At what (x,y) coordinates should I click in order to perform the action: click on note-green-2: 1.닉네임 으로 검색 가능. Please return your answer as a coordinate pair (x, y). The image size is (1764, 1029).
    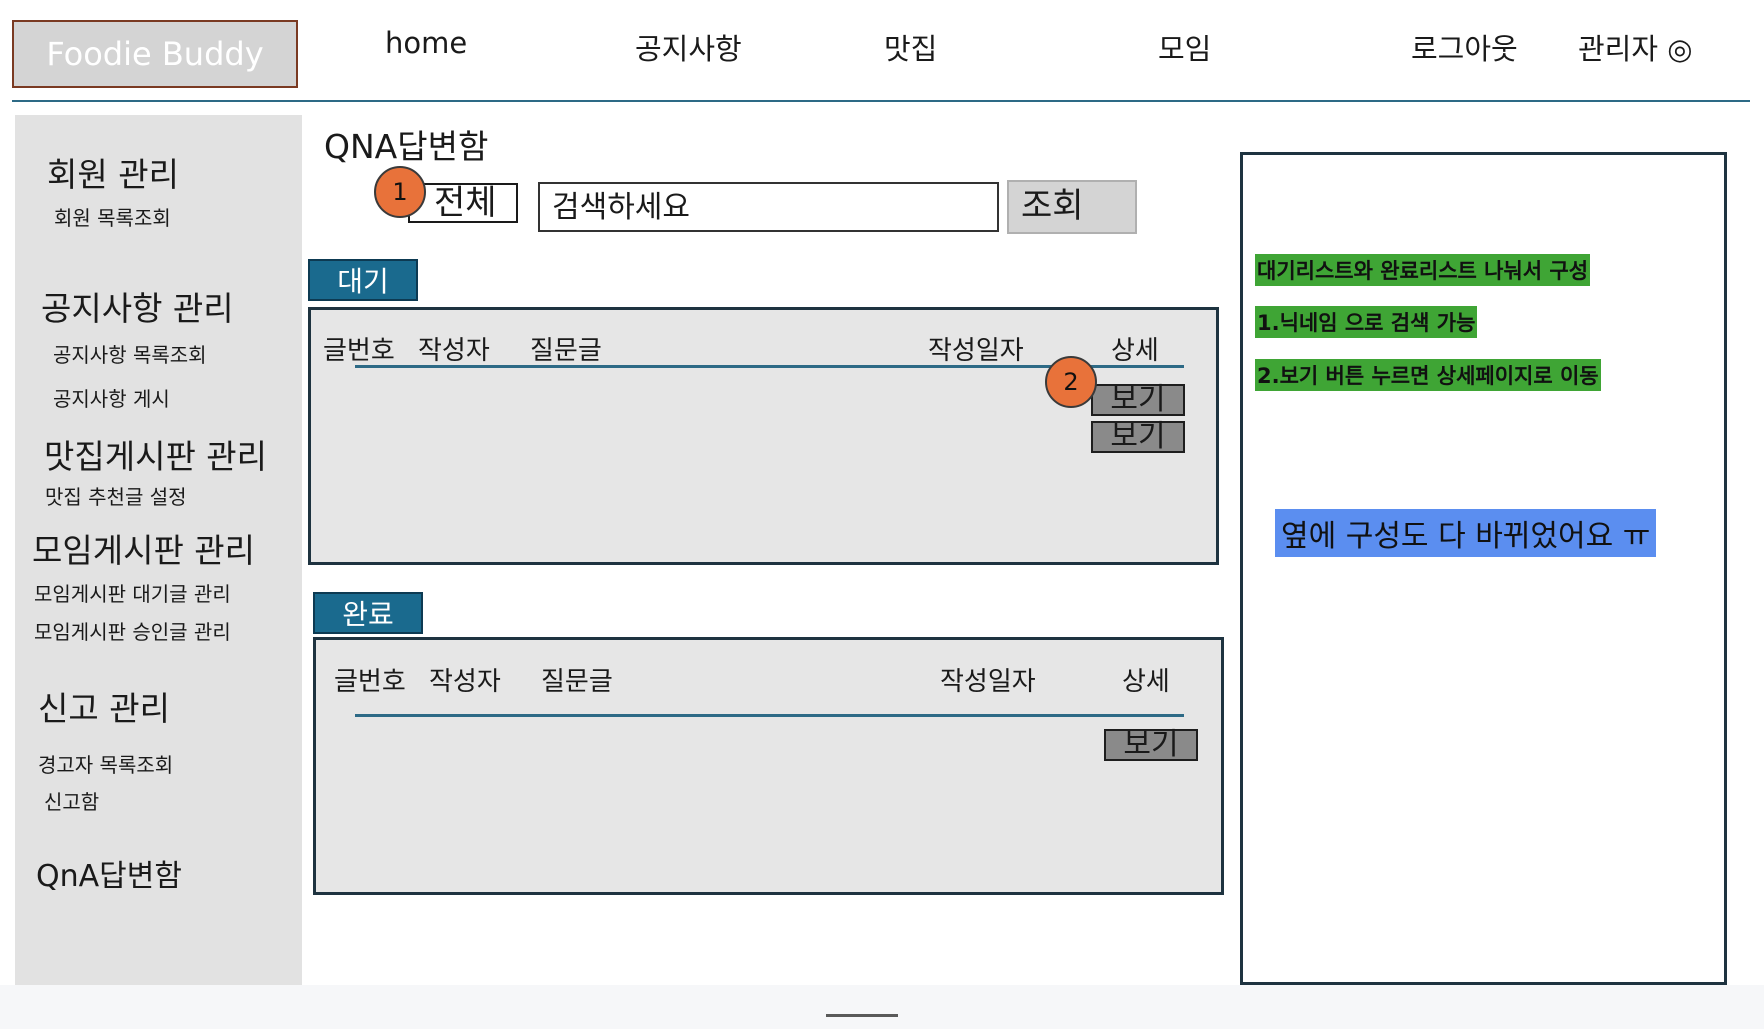
    Looking at the image, I should click on (1366, 322).